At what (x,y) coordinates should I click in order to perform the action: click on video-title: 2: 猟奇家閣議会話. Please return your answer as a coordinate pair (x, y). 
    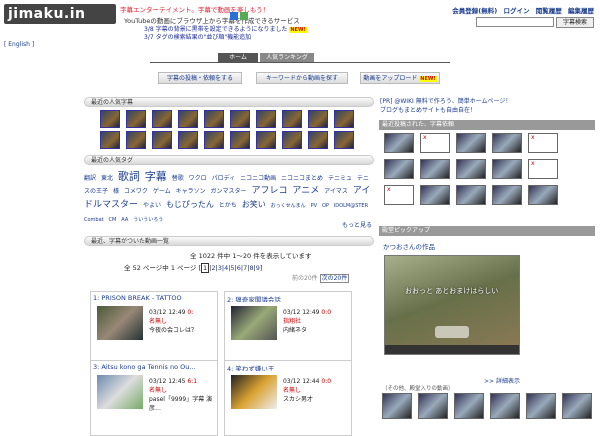
    Looking at the image, I should click on (288, 297).